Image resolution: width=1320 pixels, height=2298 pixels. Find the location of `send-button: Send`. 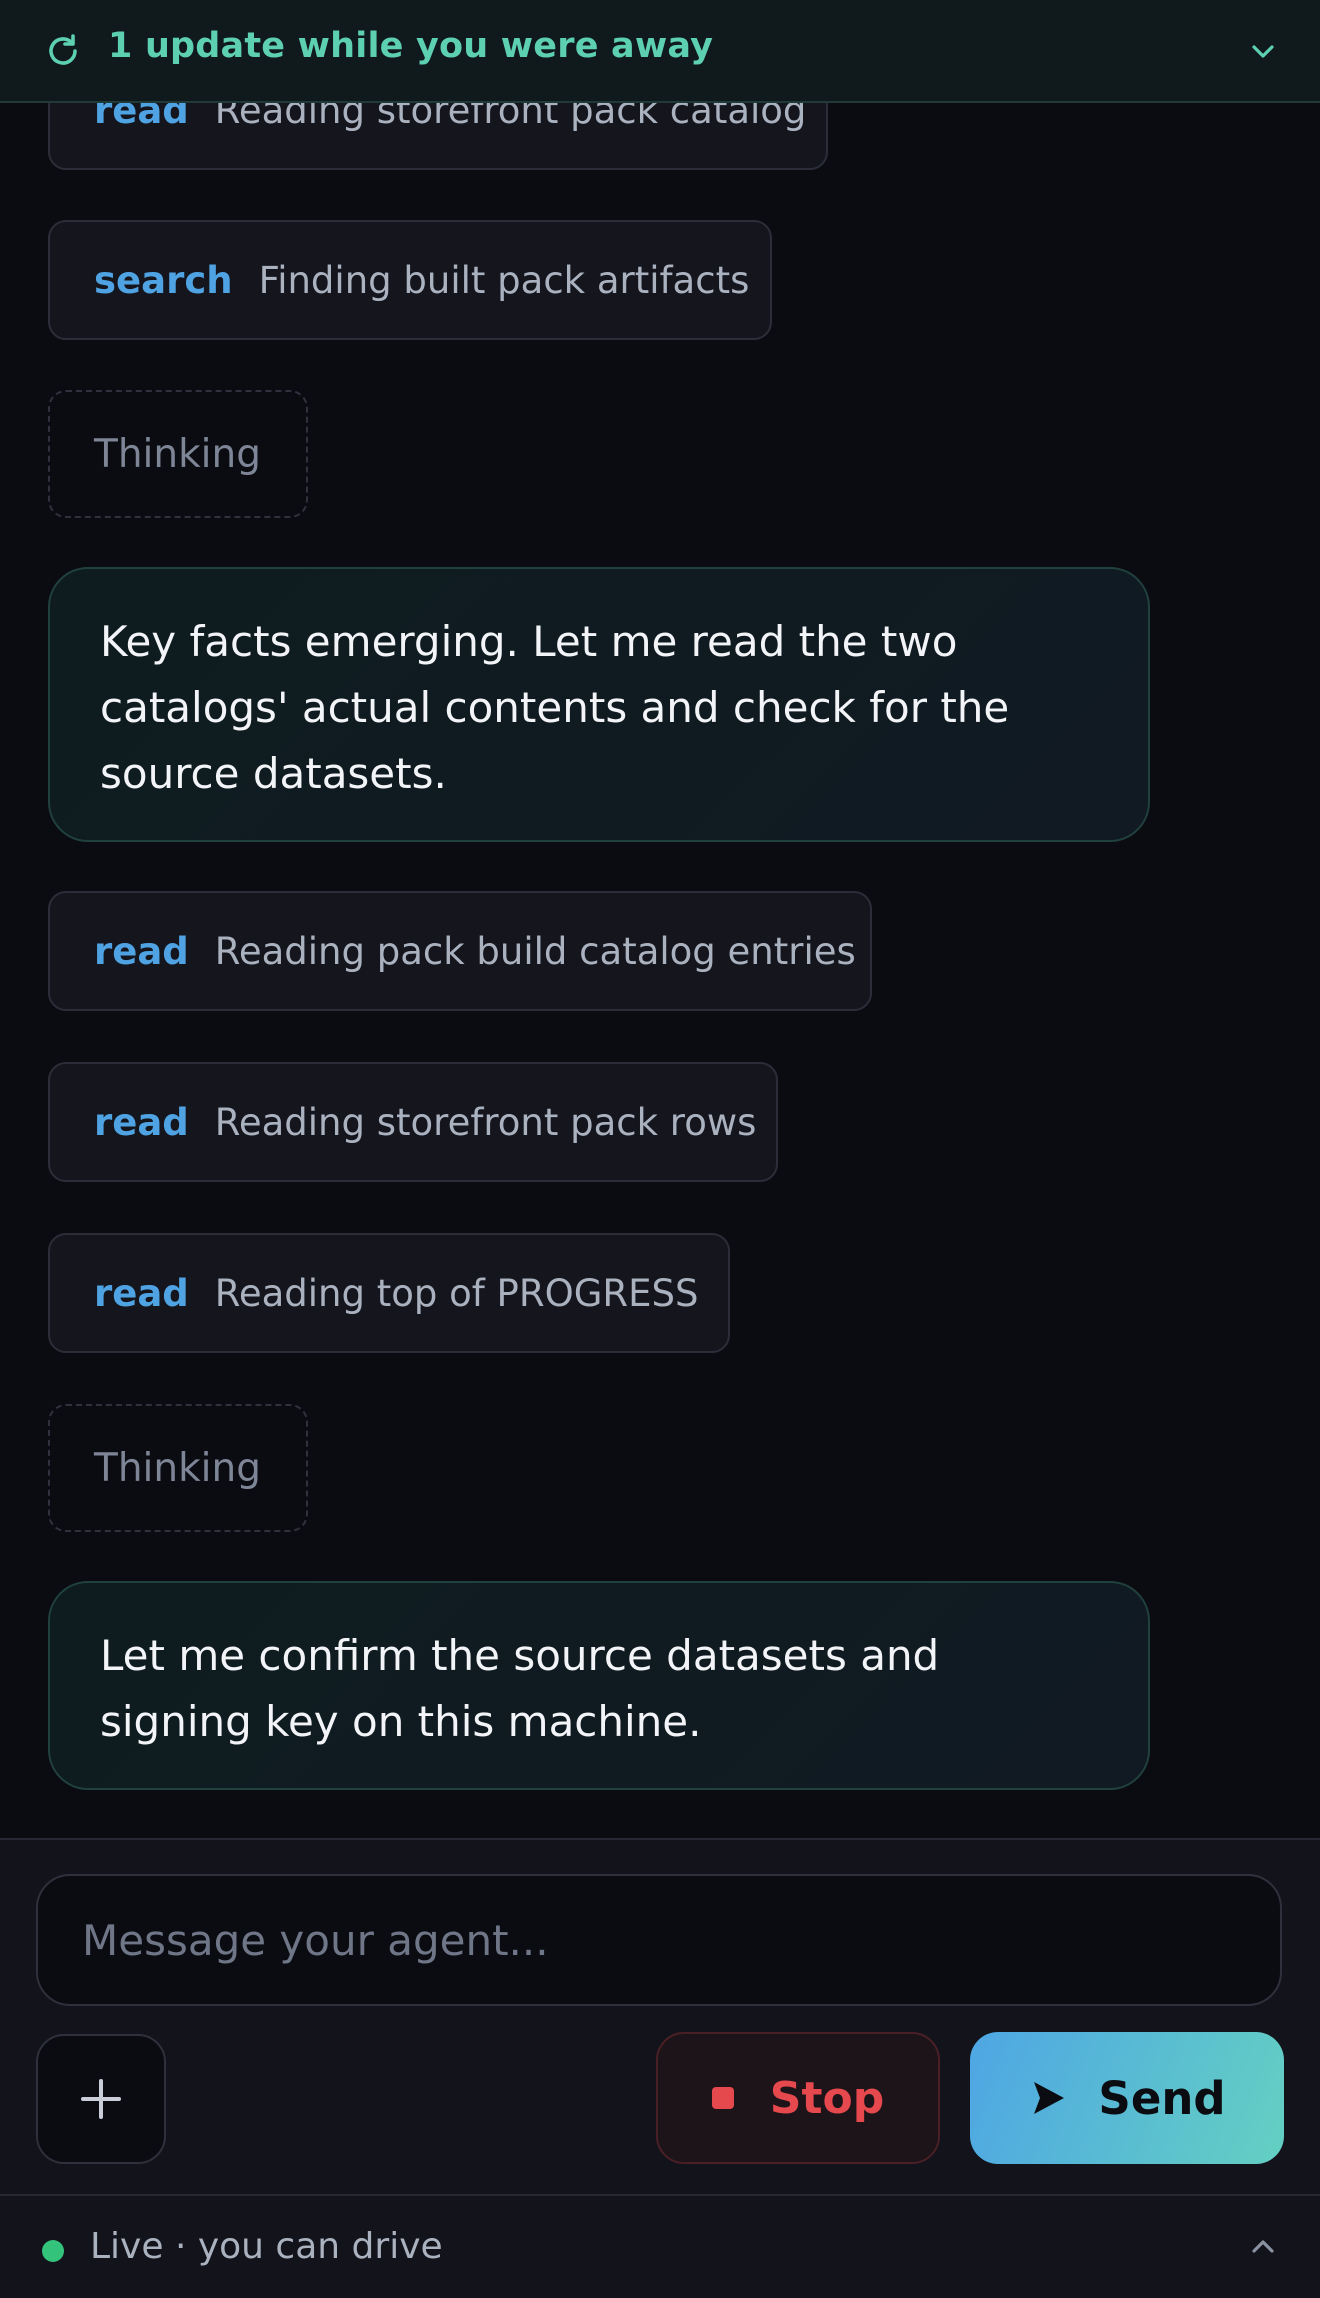

send-button: Send is located at coordinates (1127, 2098).